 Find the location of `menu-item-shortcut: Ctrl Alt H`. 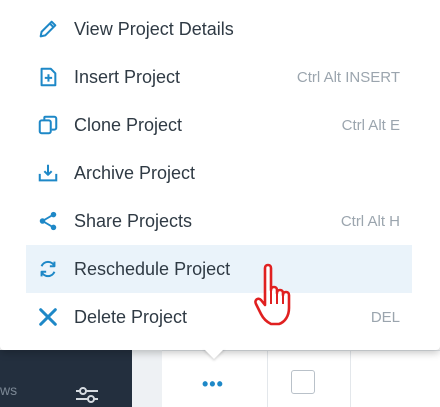

menu-item-shortcut: Ctrl Alt H is located at coordinates (370, 221).